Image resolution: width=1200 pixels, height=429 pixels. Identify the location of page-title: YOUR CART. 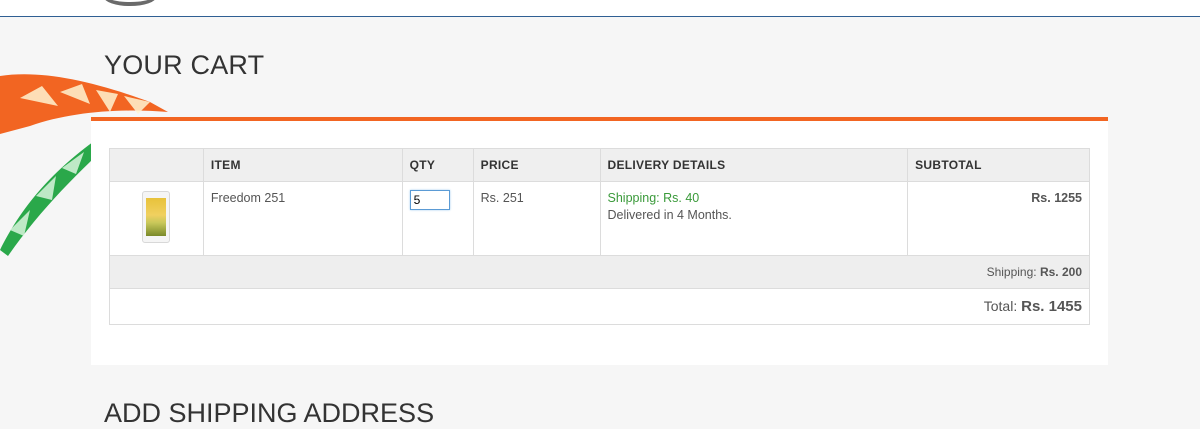
(184, 65).